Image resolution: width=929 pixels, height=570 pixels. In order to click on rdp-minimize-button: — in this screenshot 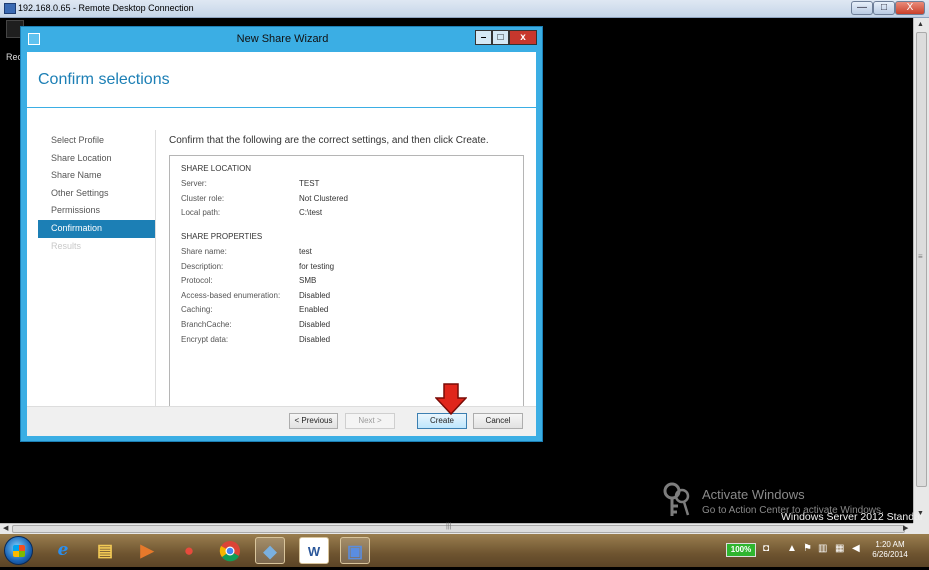, I will do `click(862, 8)`.